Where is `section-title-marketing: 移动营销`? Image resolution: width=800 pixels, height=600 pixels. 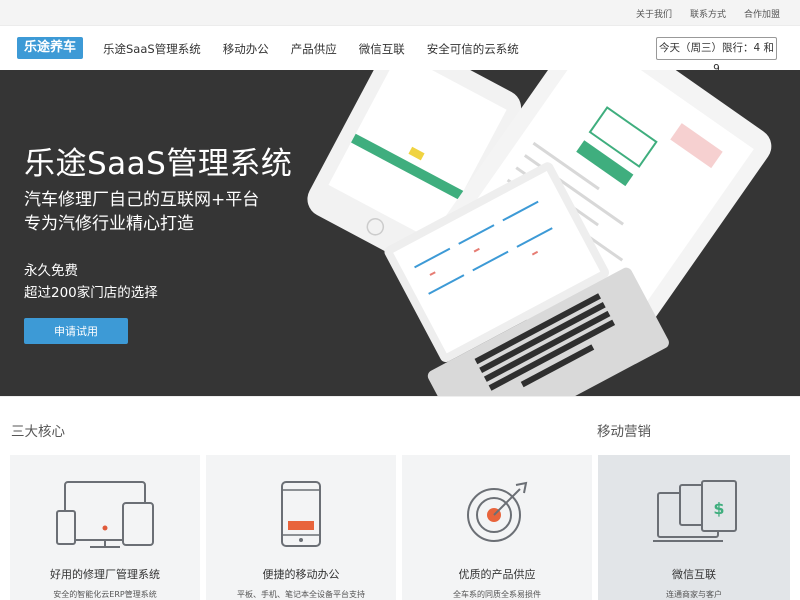
section-title-marketing: 移动营销 is located at coordinates (624, 432).